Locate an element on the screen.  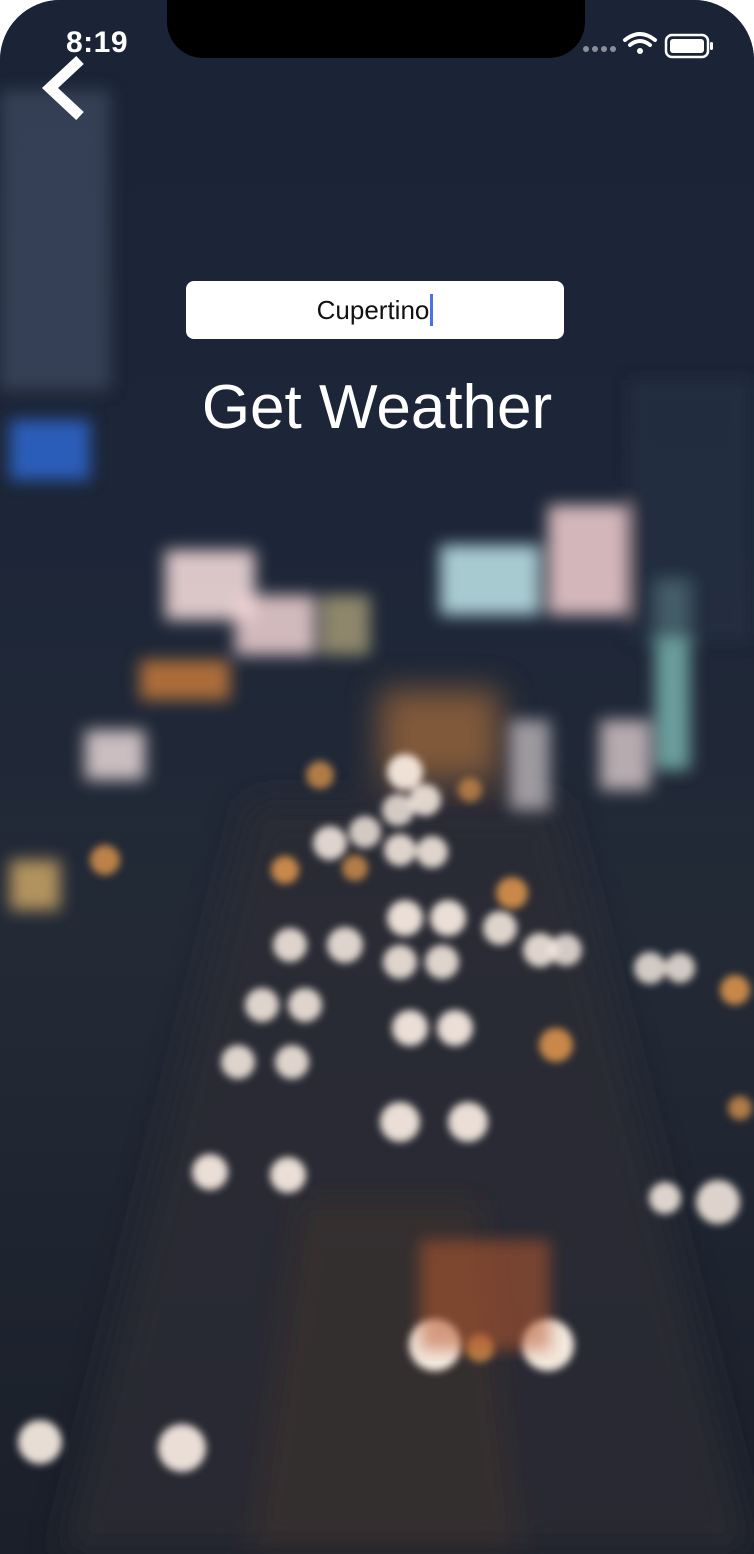
back-button is located at coordinates (66, 87).